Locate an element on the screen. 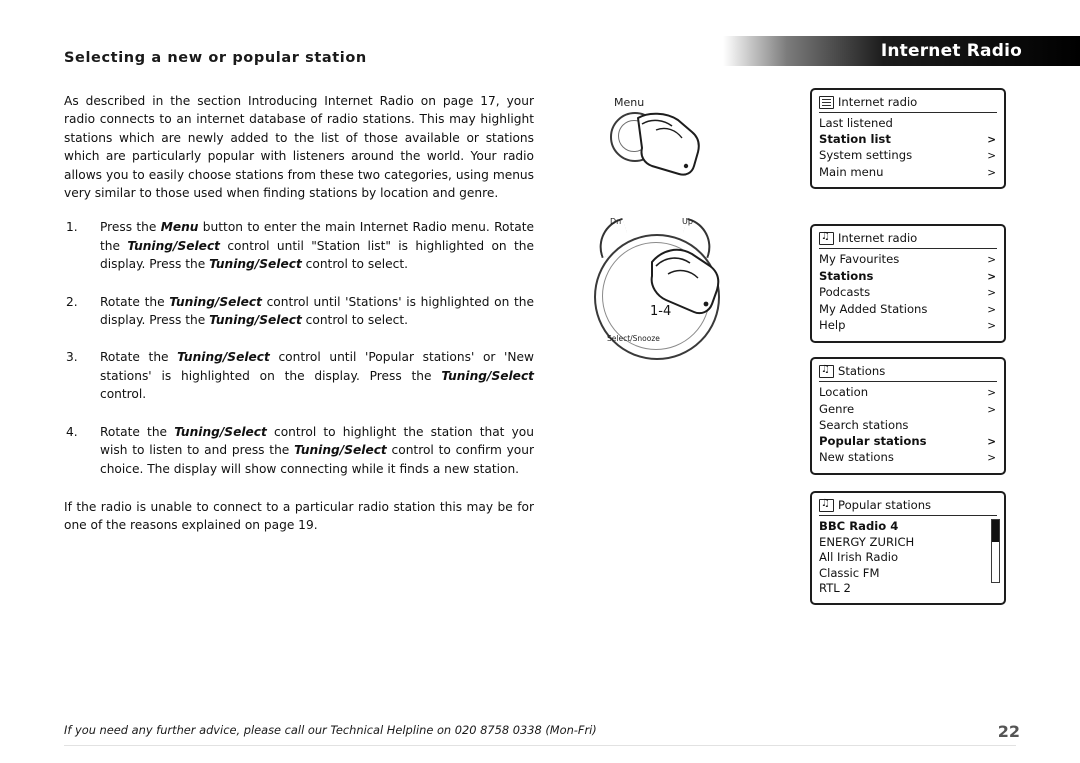  lcd-menu-item: Last listened is located at coordinates (908, 124).